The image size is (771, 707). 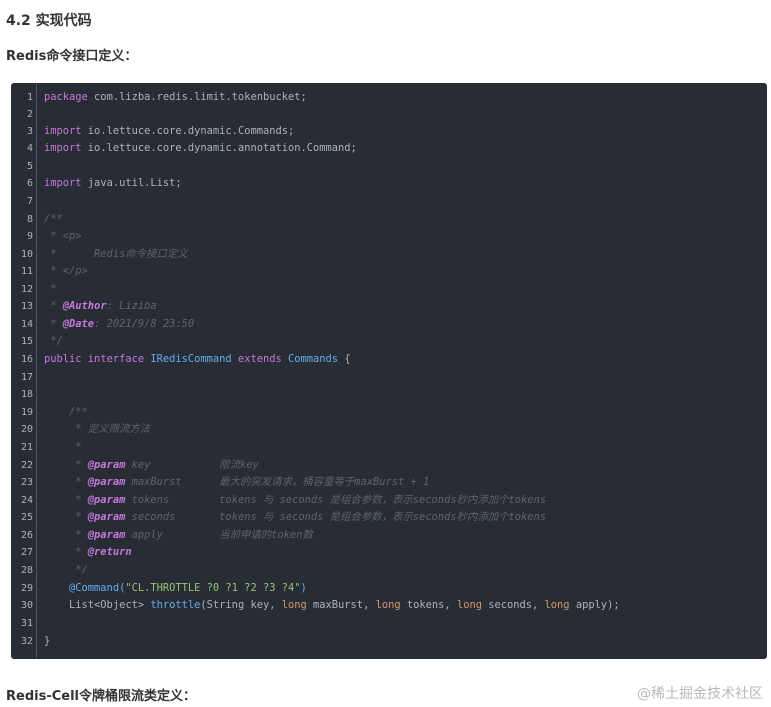 What do you see at coordinates (26, 588) in the screenshot?
I see `line-number: 29` at bounding box center [26, 588].